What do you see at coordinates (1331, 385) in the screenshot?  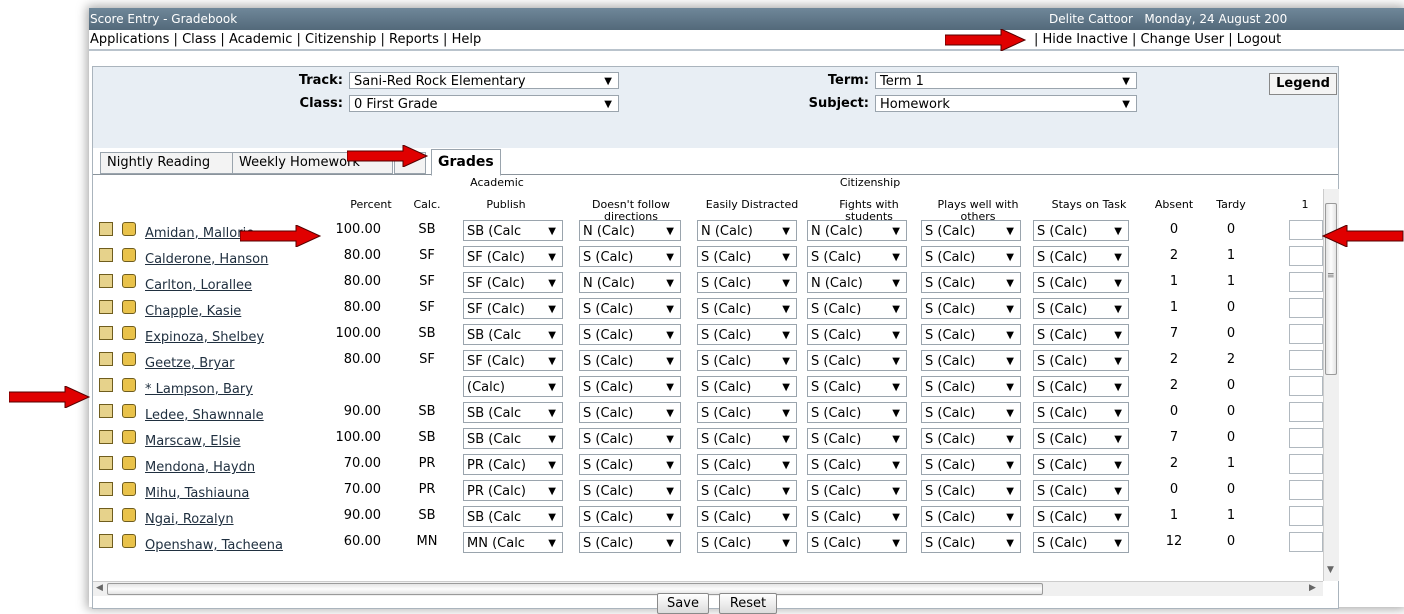 I see `vertical-scrollbar: ≡ ▼` at bounding box center [1331, 385].